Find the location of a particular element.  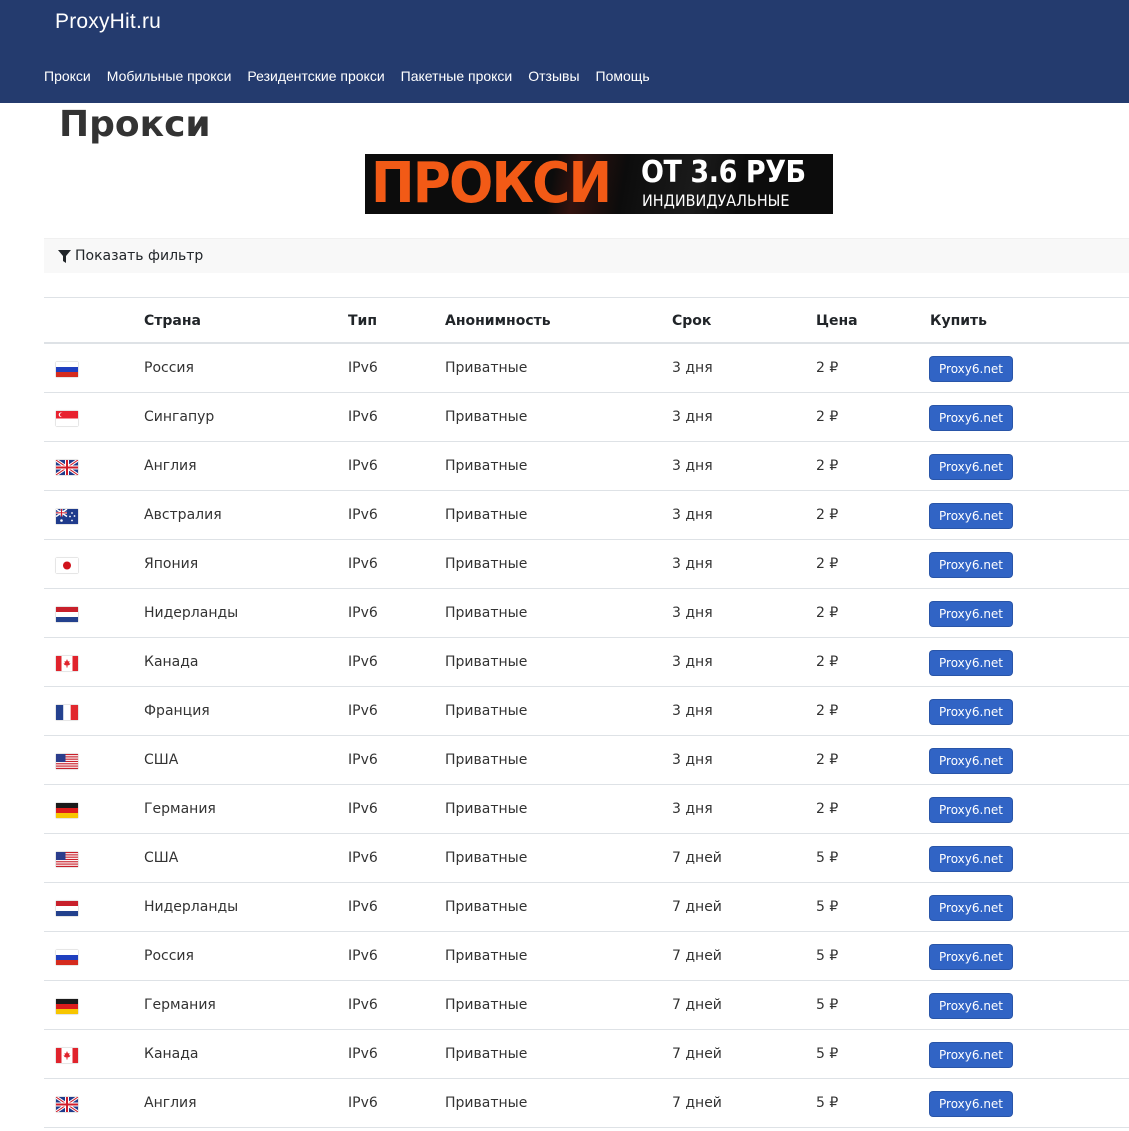

cell-country: Франция is located at coordinates (177, 711).